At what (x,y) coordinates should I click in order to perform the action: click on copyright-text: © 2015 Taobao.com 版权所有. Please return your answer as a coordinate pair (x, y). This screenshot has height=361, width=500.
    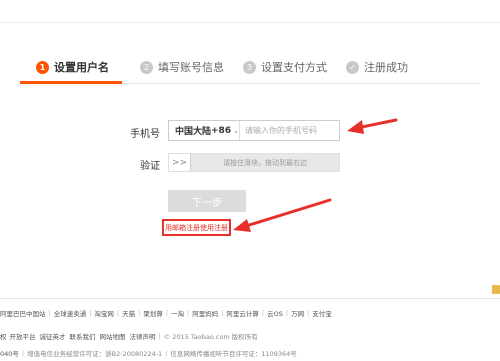
    Looking at the image, I should click on (210, 337).